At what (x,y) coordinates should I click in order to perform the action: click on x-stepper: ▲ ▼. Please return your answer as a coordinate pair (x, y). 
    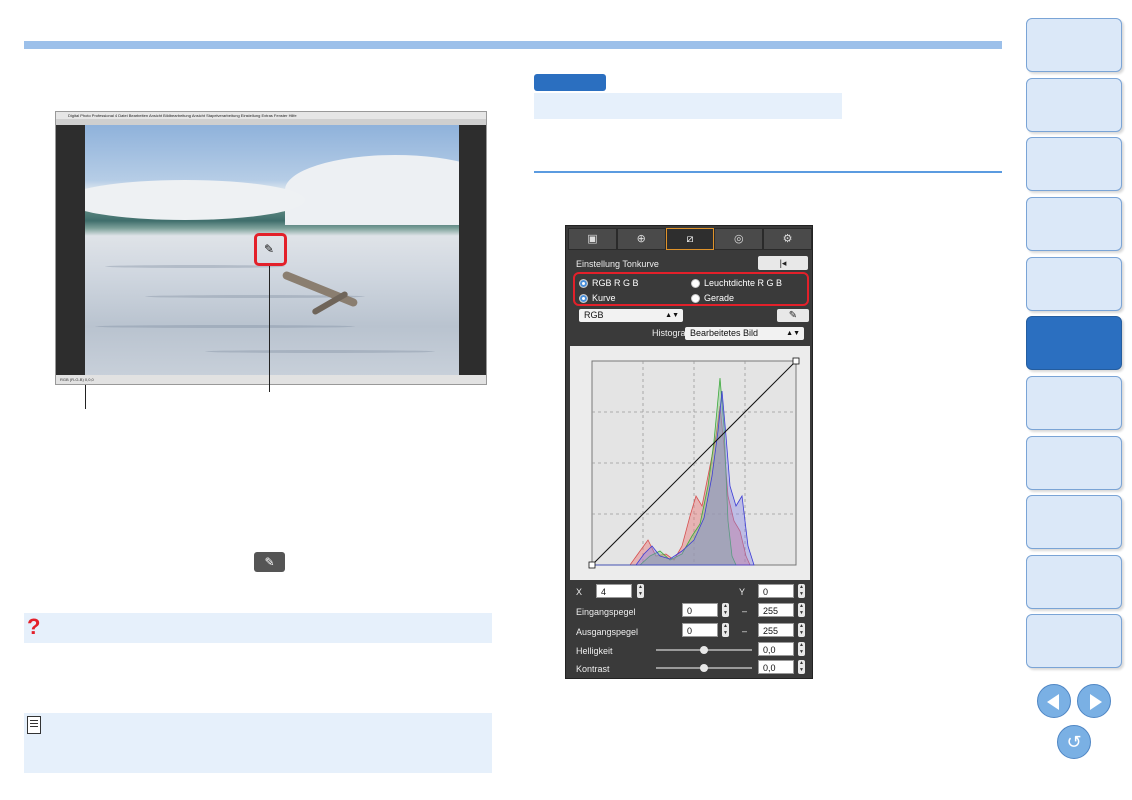
    Looking at the image, I should click on (640, 591).